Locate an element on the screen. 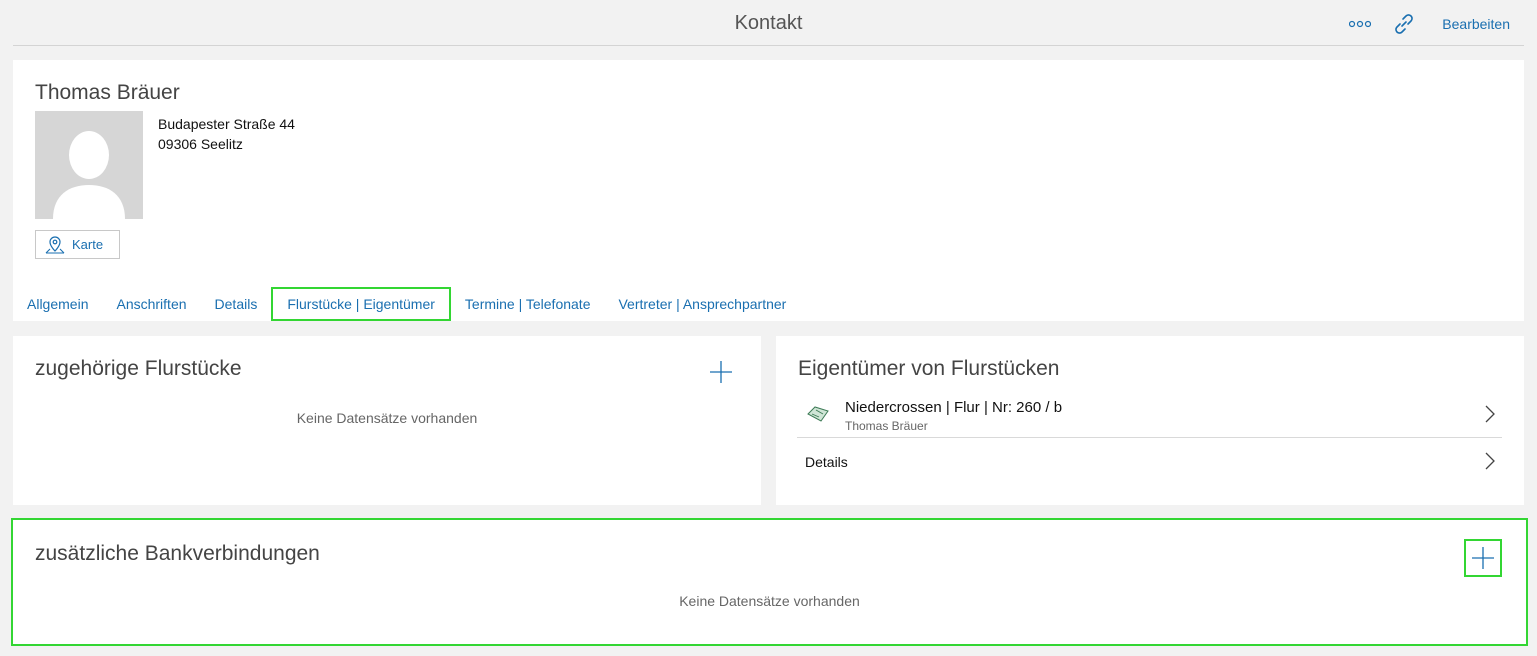  top-bar: Kontakt Bearbeiten is located at coordinates (768, 23).